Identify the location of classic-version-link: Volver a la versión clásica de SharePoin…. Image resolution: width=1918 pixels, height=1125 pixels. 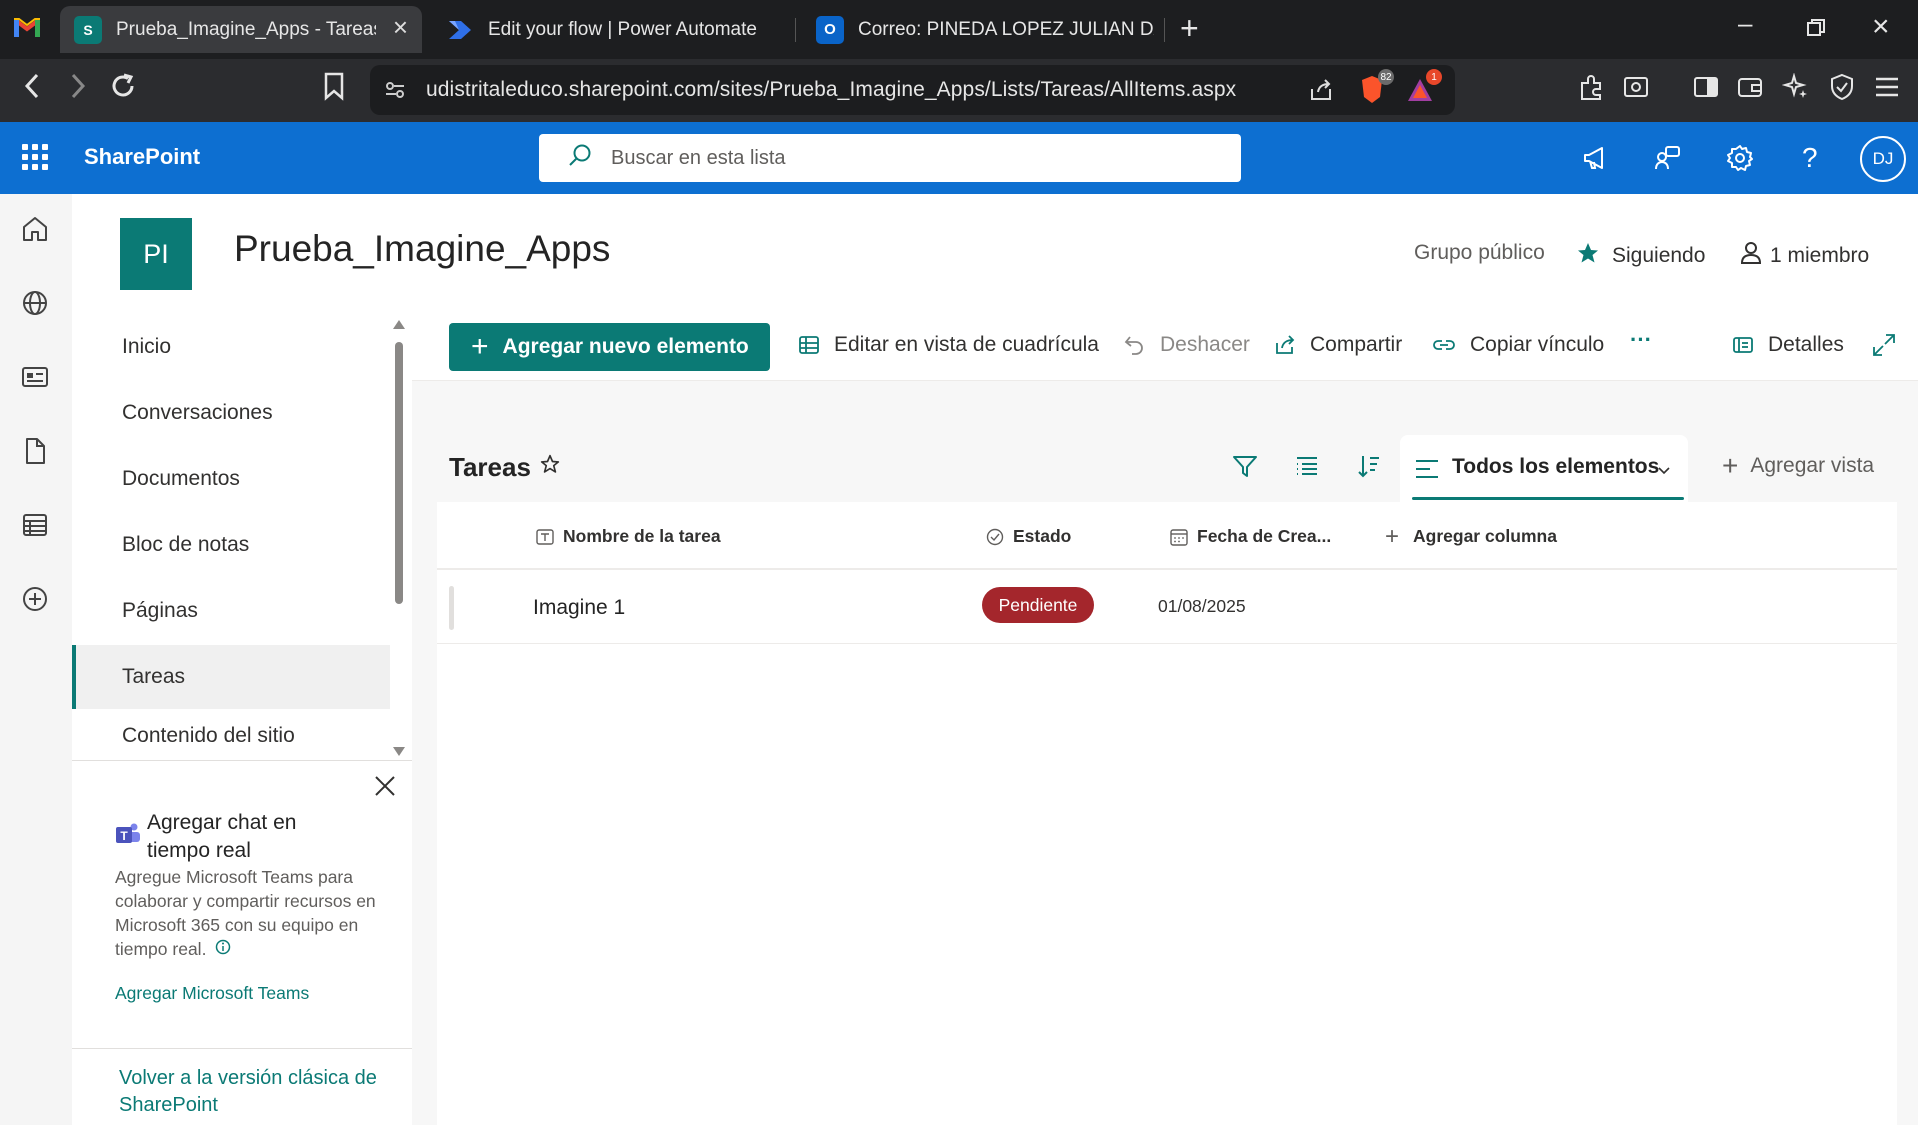
(264, 1092).